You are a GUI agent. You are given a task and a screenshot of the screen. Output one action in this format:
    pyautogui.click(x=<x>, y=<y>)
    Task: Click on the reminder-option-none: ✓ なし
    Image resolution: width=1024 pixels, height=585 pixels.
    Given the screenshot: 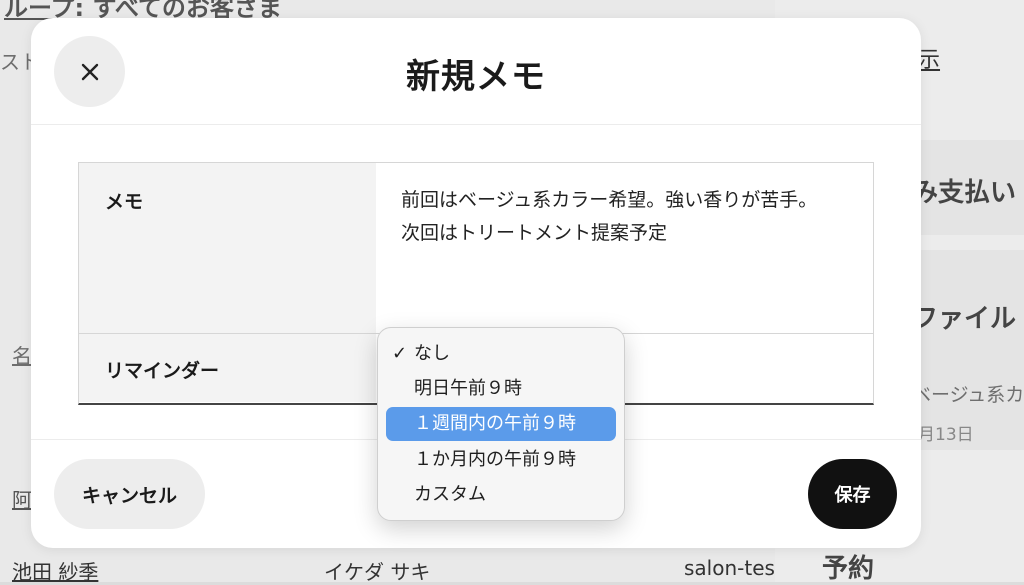 What is the action you would take?
    pyautogui.click(x=501, y=354)
    